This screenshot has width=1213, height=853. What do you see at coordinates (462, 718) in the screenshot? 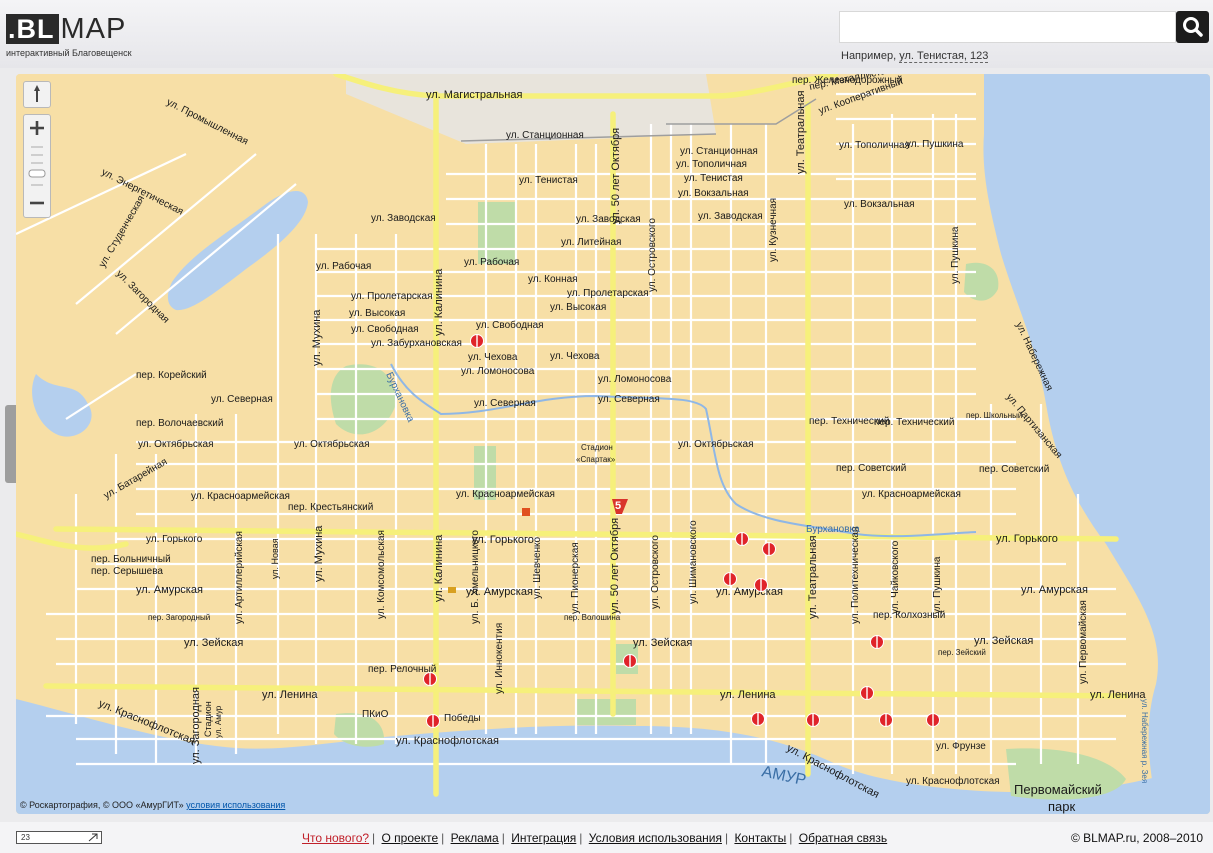
I see `place-label: Победы` at bounding box center [462, 718].